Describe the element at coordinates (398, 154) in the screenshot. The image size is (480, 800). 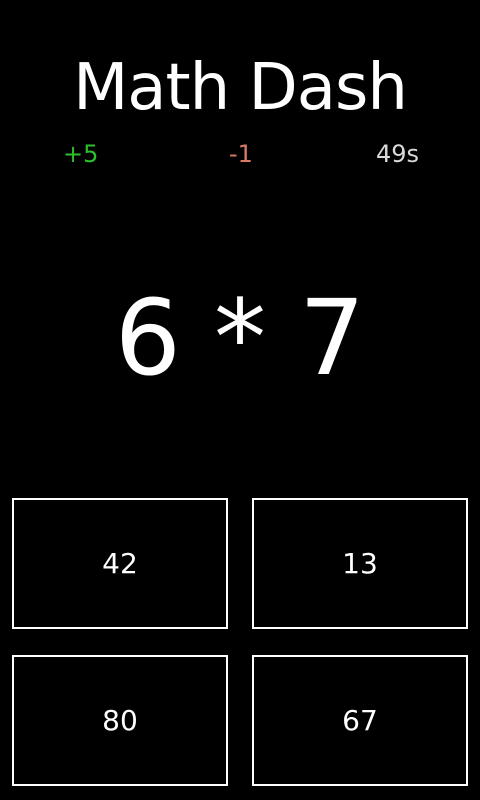
I see `timer: 49s` at that location.